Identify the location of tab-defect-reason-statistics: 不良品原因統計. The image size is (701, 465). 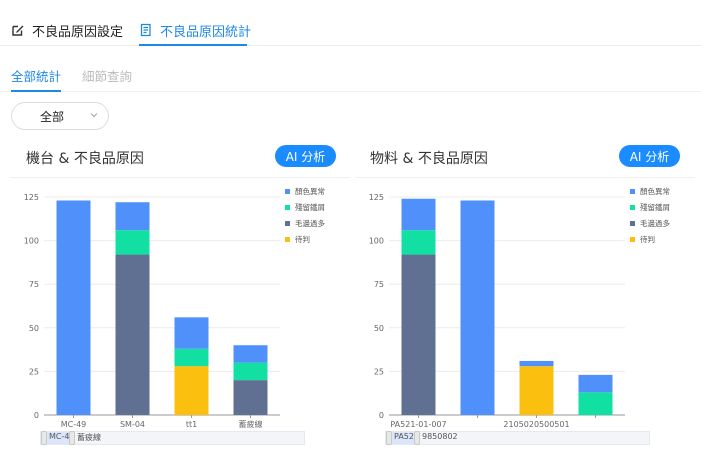
(195, 30).